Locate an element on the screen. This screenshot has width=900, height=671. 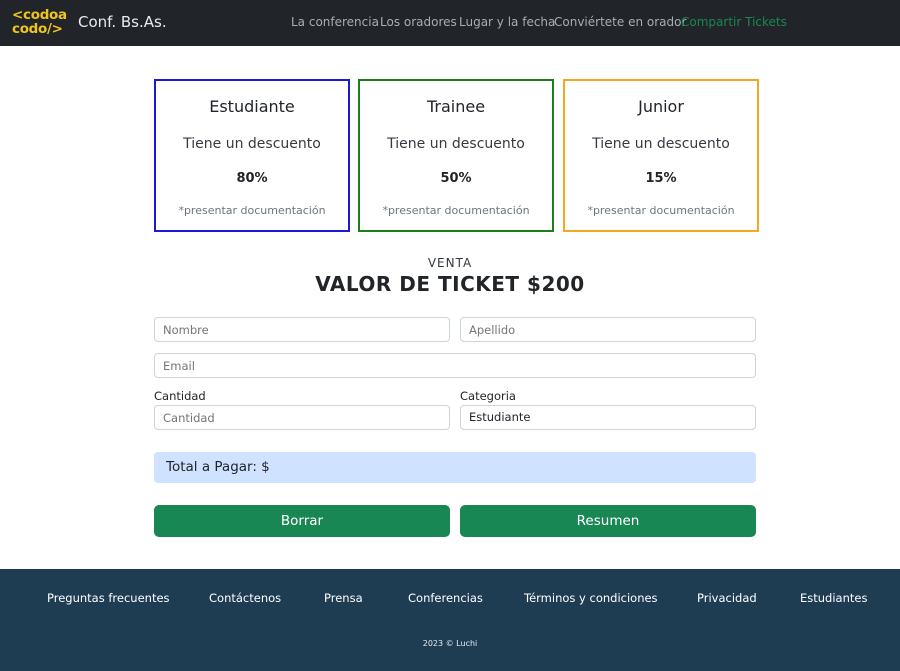
nombre-input is located at coordinates (302, 329).